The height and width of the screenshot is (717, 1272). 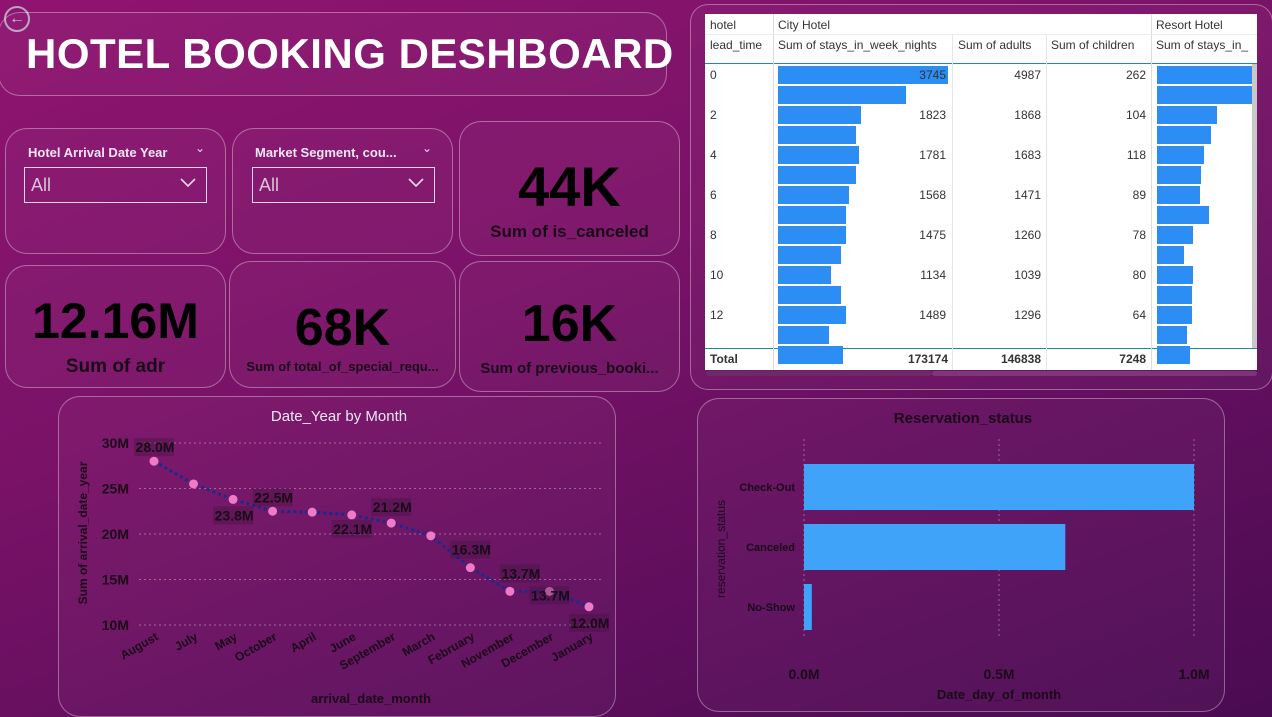 What do you see at coordinates (1027, 235) in the screenshot?
I see `table-cell-adults: 1260` at bounding box center [1027, 235].